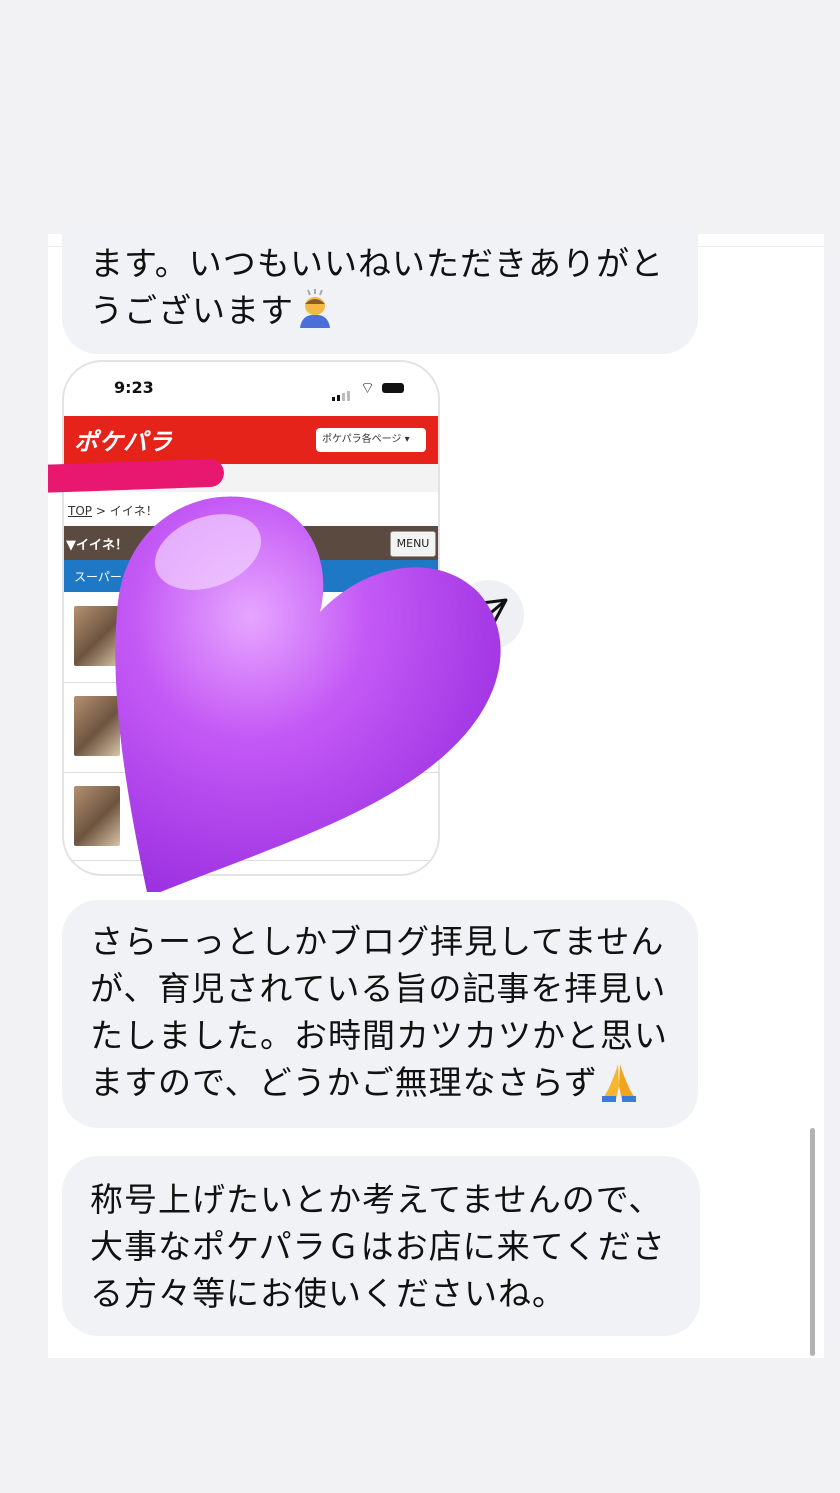 This screenshot has height=1493, width=840. What do you see at coordinates (377, 287) in the screenshot?
I see `message-text: ます。いつもいいねいただきありがと うございます` at bounding box center [377, 287].